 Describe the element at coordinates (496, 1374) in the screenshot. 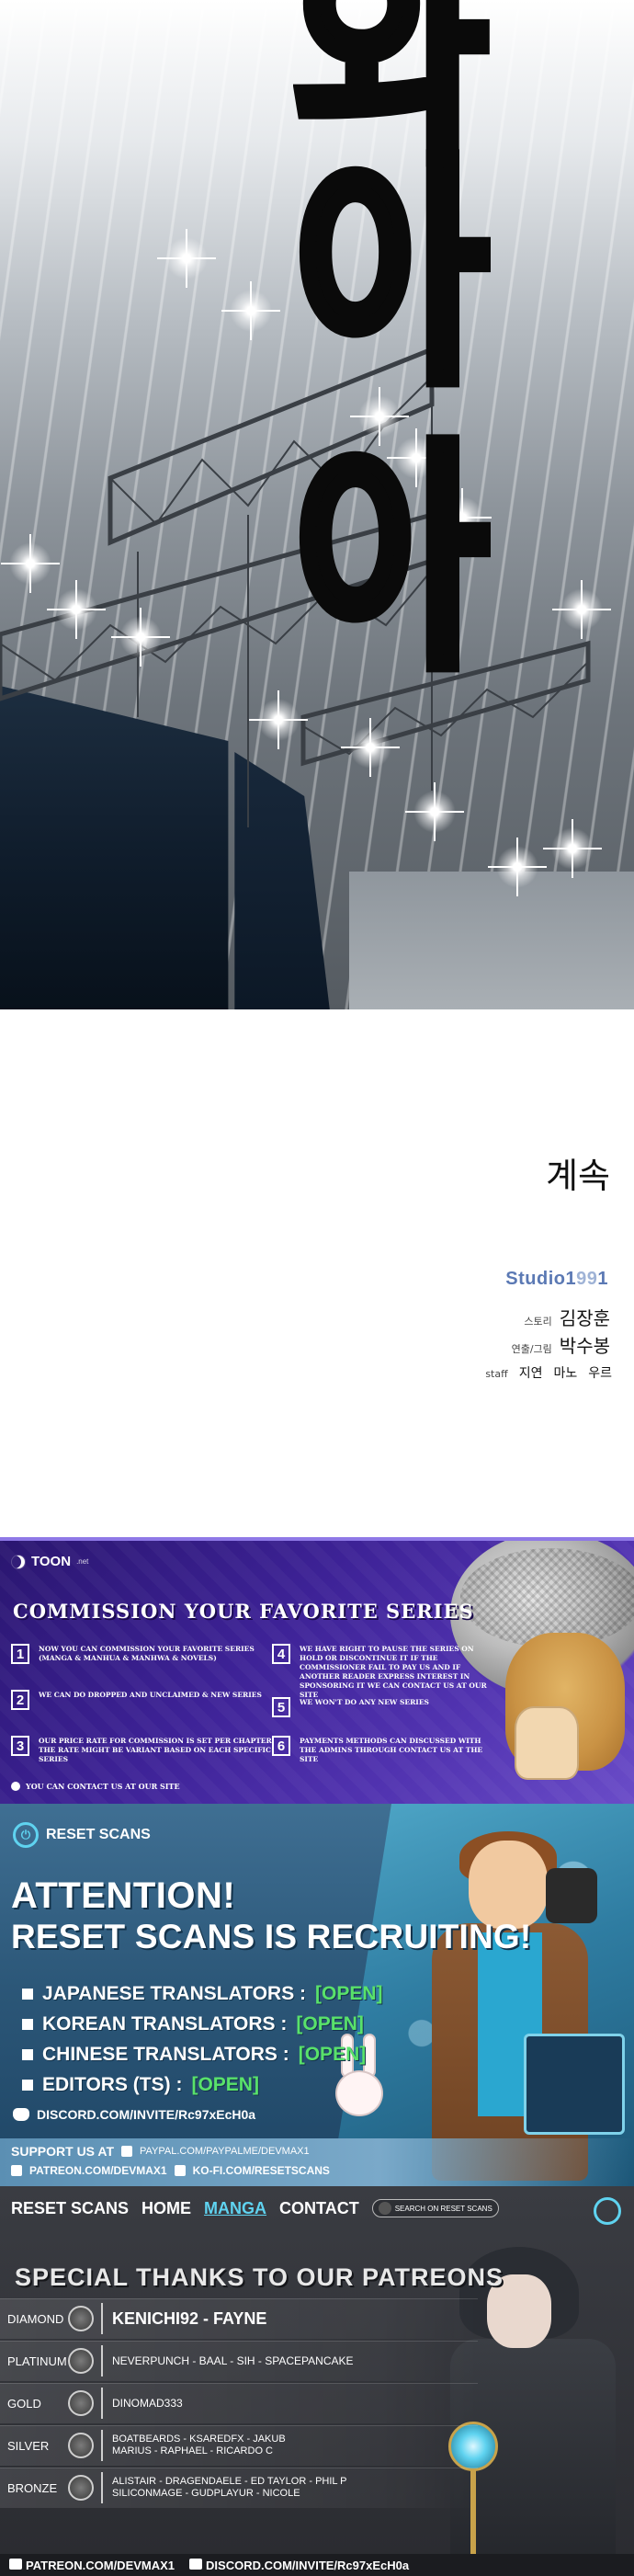

I see `staff-label: staff` at that location.